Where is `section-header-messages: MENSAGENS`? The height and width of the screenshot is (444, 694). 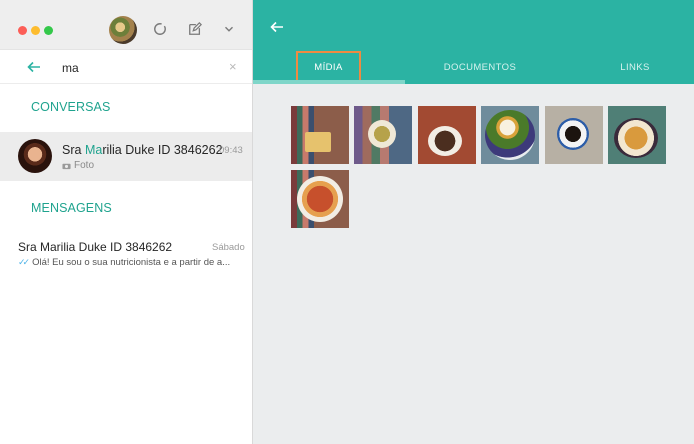 section-header-messages: MENSAGENS is located at coordinates (71, 208).